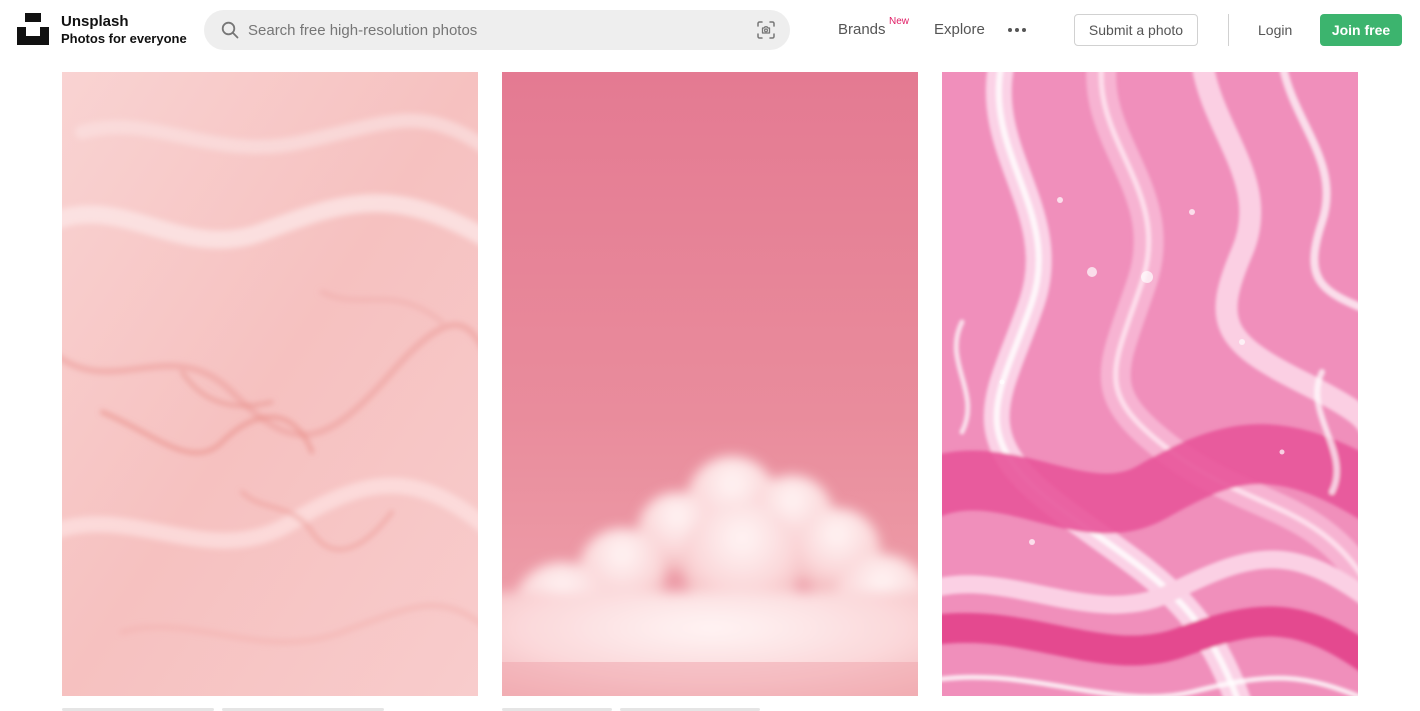  Describe the element at coordinates (766, 30) in the screenshot. I see `visual-search-icon` at that location.